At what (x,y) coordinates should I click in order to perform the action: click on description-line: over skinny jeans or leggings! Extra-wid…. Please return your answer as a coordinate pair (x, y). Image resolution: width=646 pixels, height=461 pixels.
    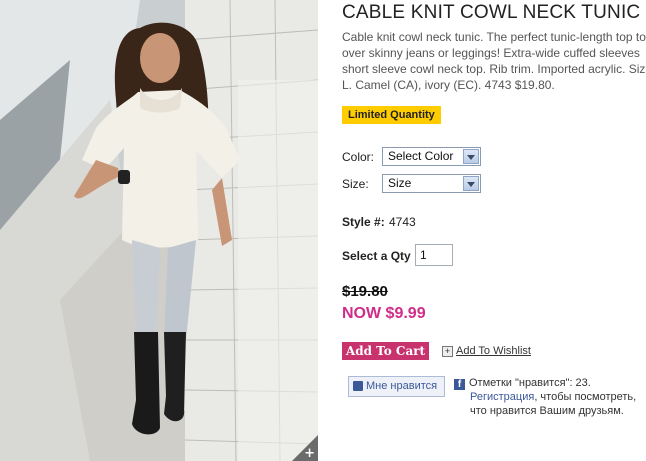
    Looking at the image, I should click on (491, 53).